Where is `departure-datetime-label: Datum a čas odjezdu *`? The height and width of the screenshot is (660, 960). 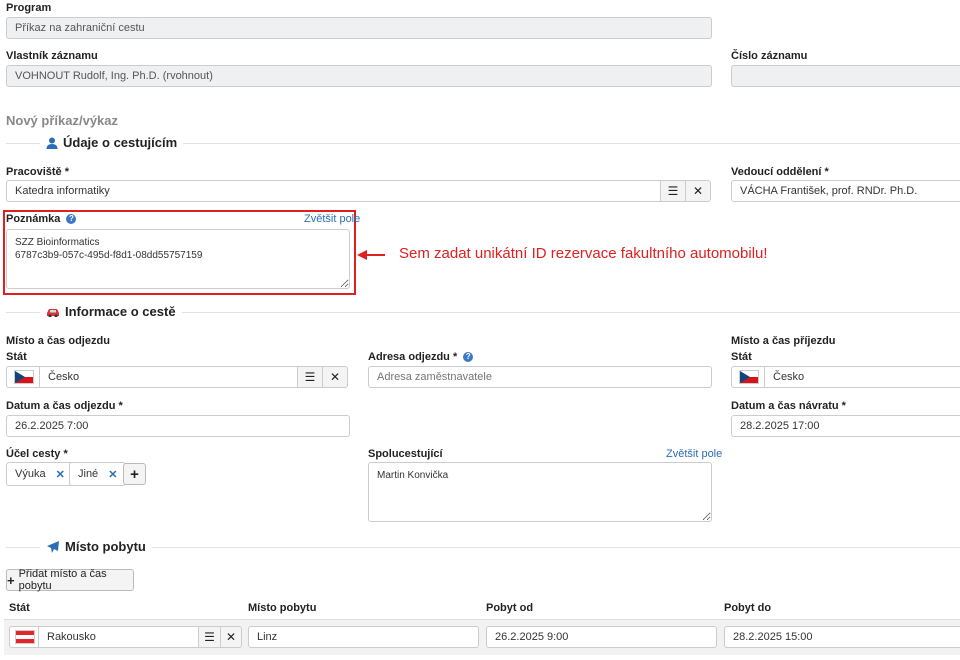
departure-datetime-label: Datum a čas odjezdu * is located at coordinates (64, 406).